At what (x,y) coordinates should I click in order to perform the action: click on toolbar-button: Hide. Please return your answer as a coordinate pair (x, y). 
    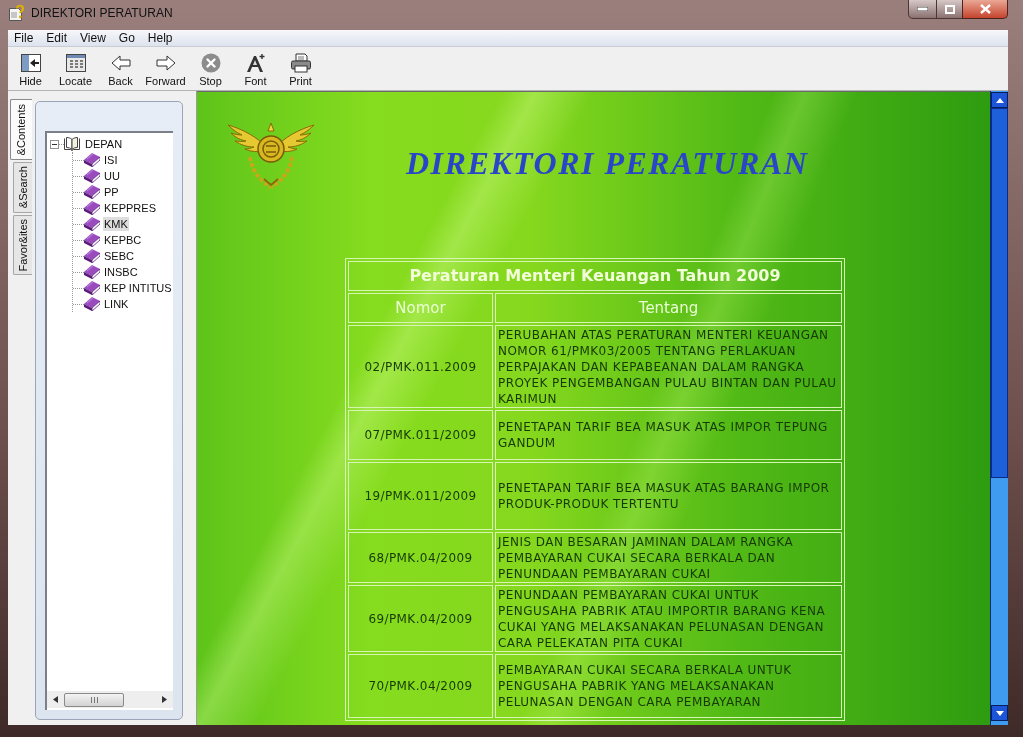
    Looking at the image, I should click on (30, 70).